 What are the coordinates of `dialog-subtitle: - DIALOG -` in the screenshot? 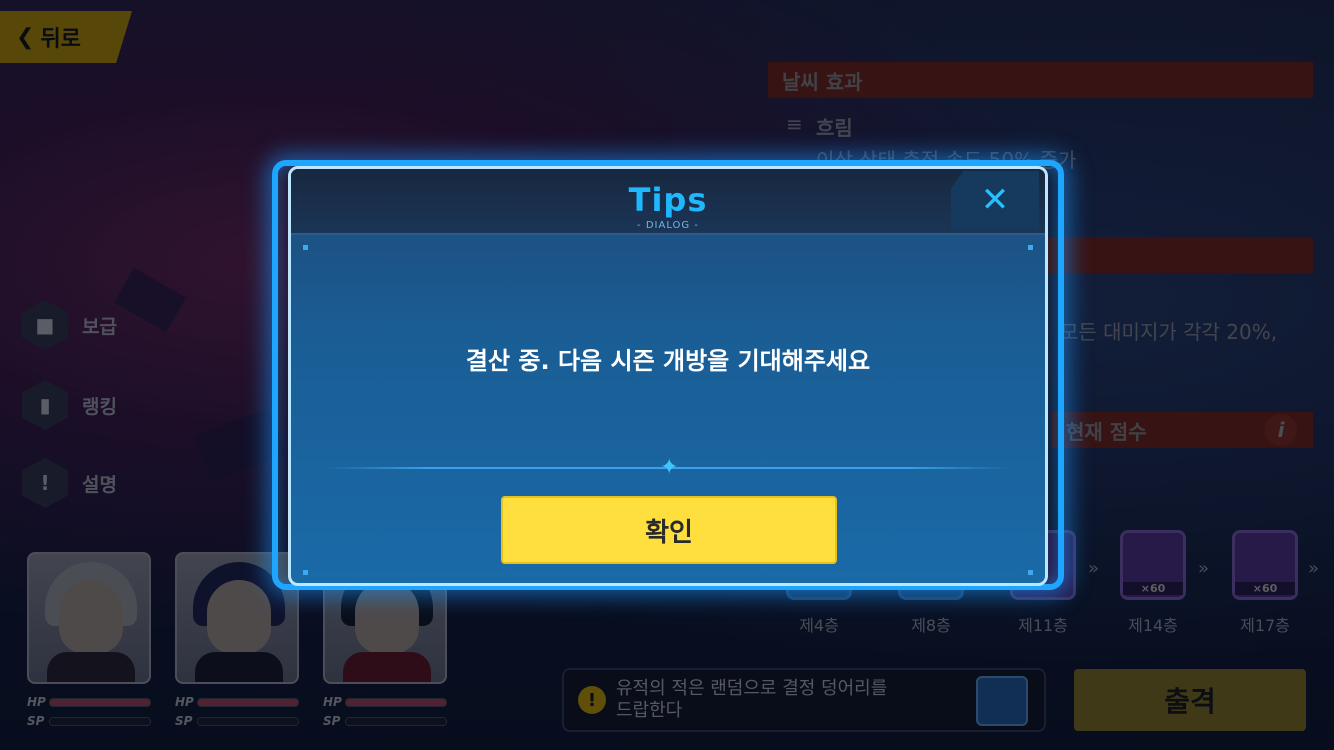 It's located at (668, 225).